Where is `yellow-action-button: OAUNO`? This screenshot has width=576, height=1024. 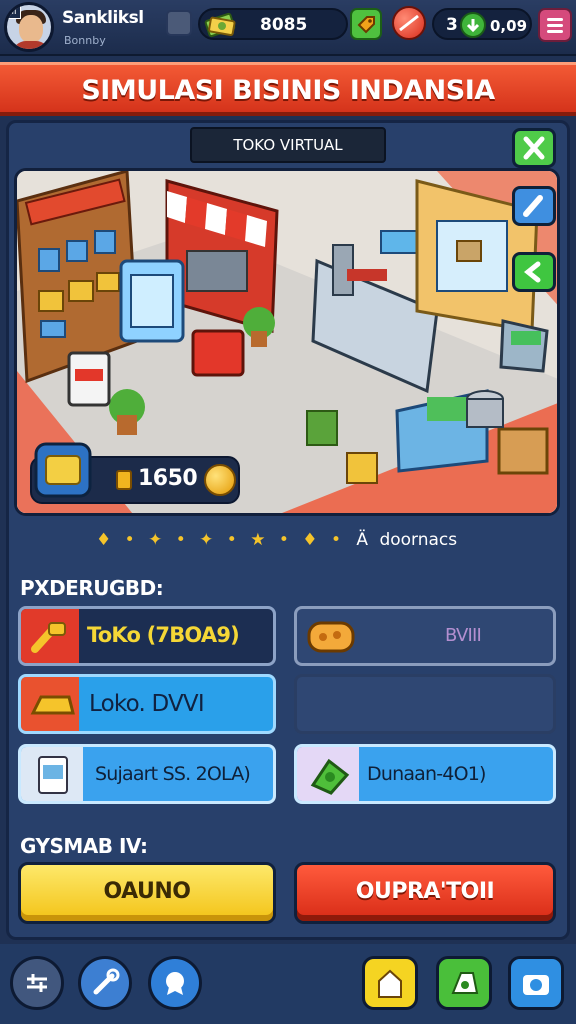
yellow-action-button: OAUNO is located at coordinates (147, 893).